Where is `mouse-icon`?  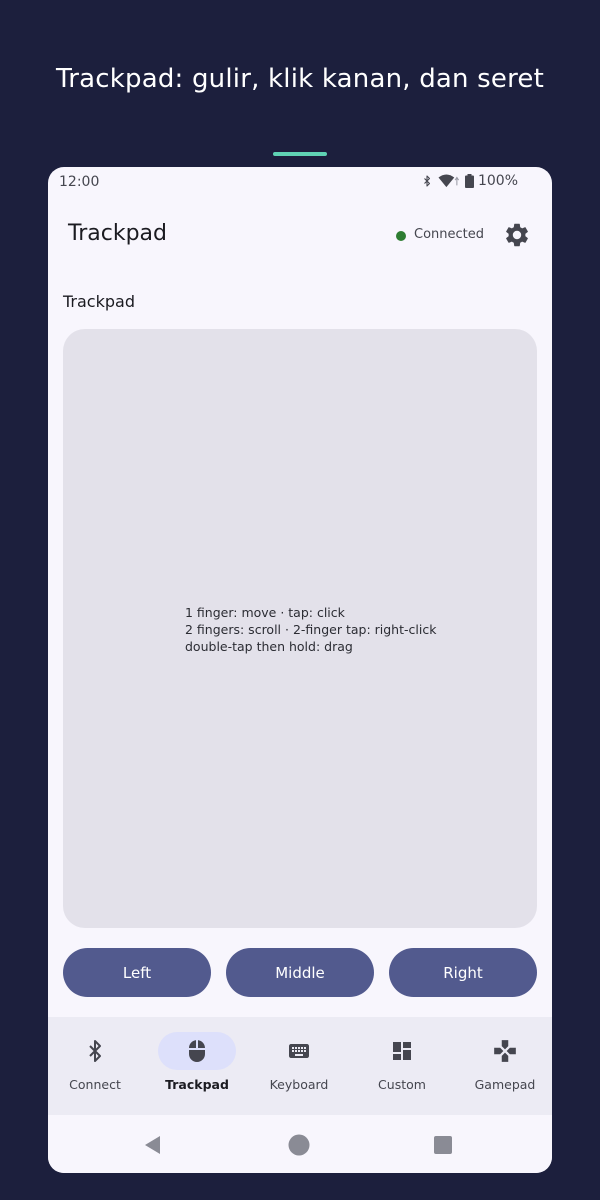
mouse-icon is located at coordinates (197, 1051).